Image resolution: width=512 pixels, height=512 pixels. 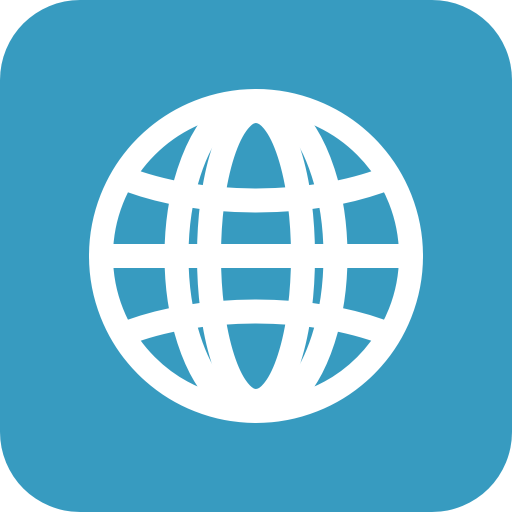 What do you see at coordinates (256, 322) in the screenshot?
I see `globe-latitude-lower` at bounding box center [256, 322].